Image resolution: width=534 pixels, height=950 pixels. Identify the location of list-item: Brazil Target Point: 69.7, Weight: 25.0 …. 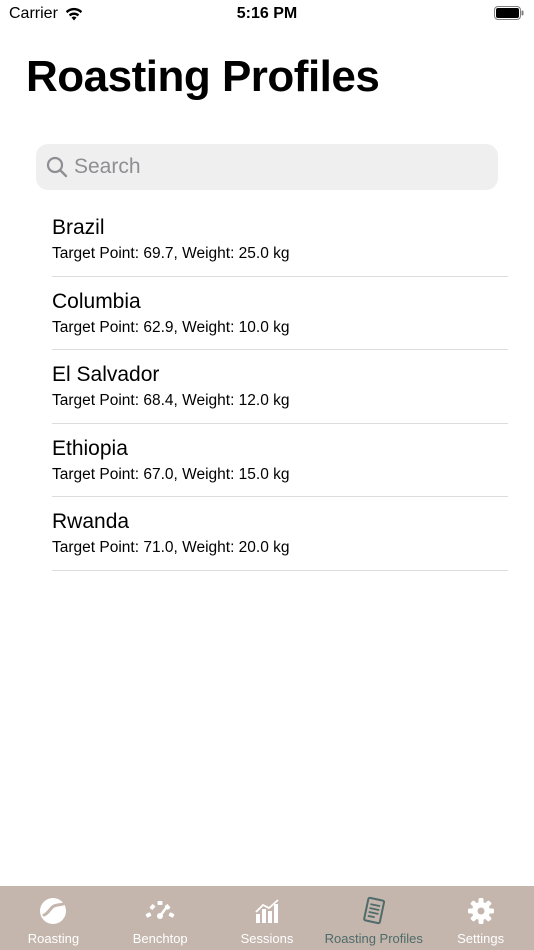
(280, 240).